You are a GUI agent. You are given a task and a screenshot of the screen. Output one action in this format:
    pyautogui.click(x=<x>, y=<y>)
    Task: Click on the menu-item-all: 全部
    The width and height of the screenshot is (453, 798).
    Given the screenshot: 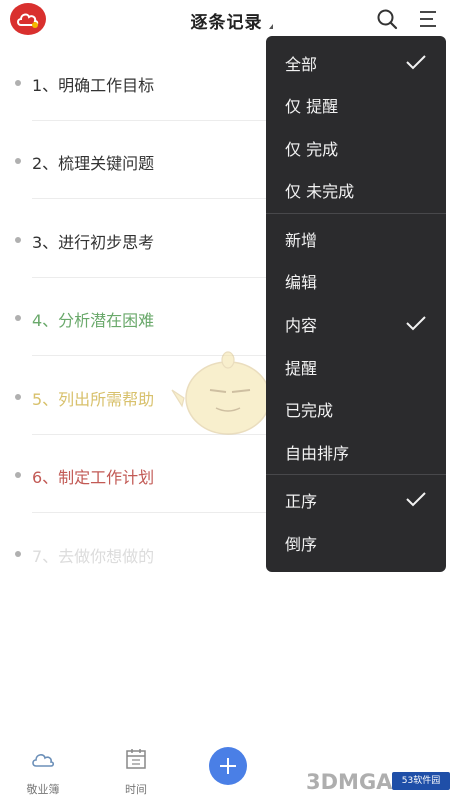 What is the action you would take?
    pyautogui.click(x=356, y=62)
    